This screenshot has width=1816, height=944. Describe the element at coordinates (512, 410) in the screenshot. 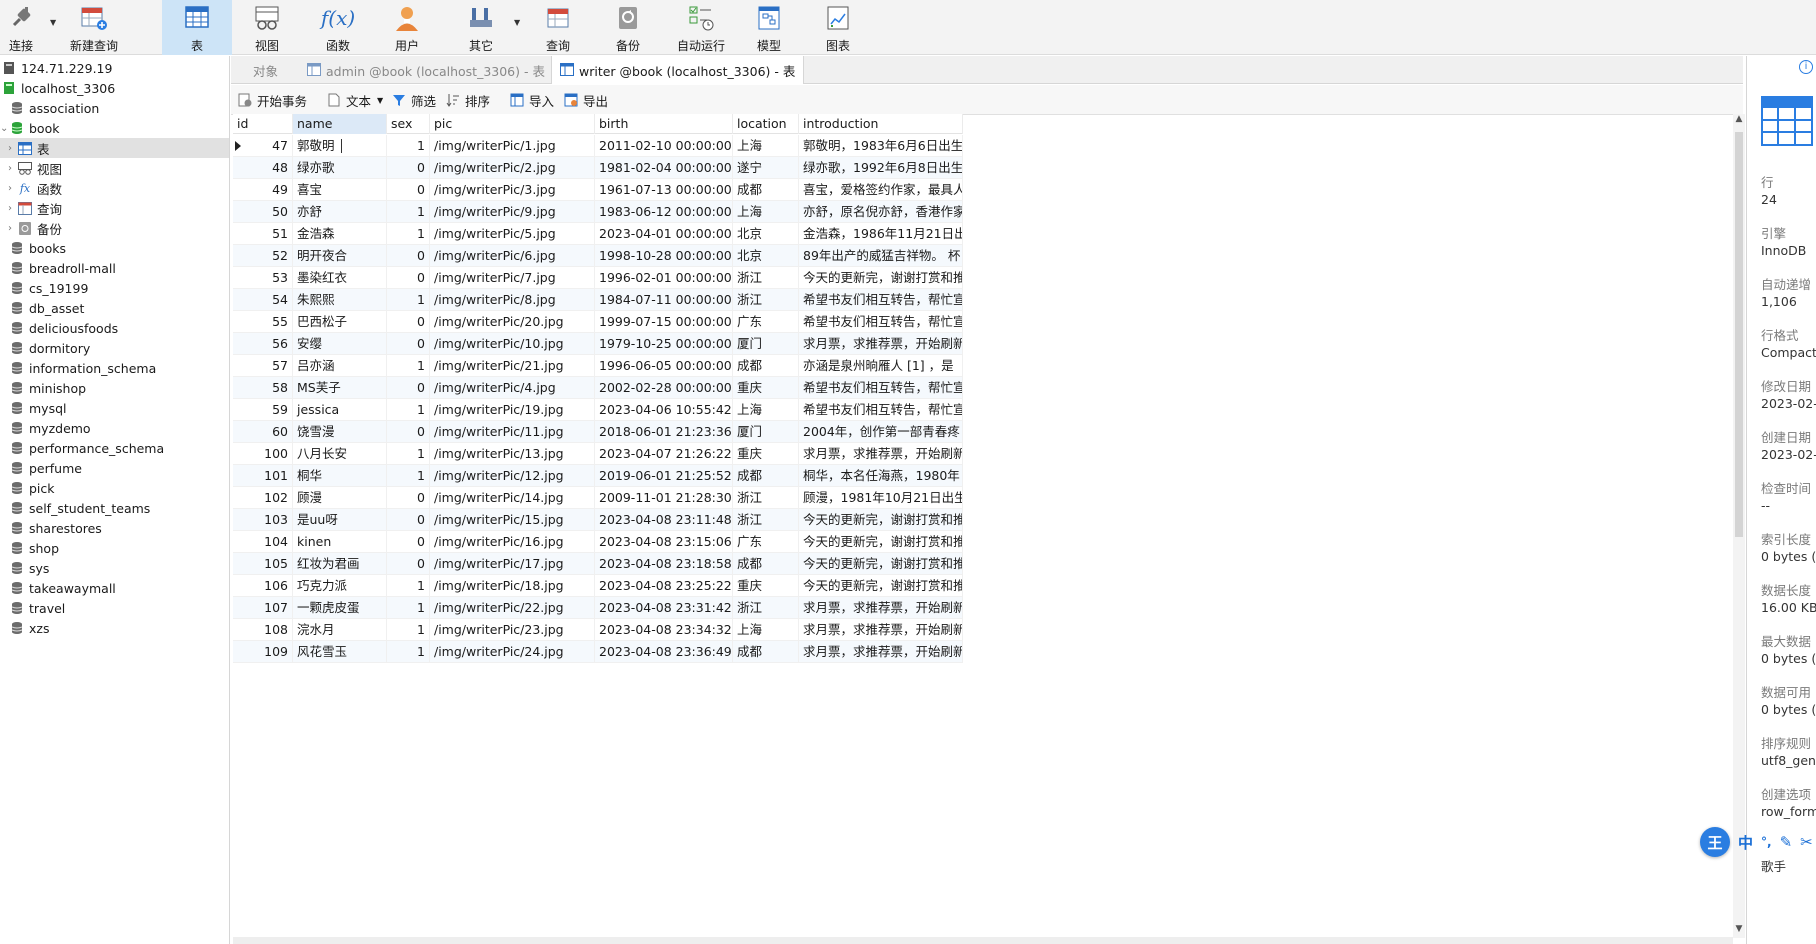

I see `table-cell: /img/writerPic/19.jpg` at that location.